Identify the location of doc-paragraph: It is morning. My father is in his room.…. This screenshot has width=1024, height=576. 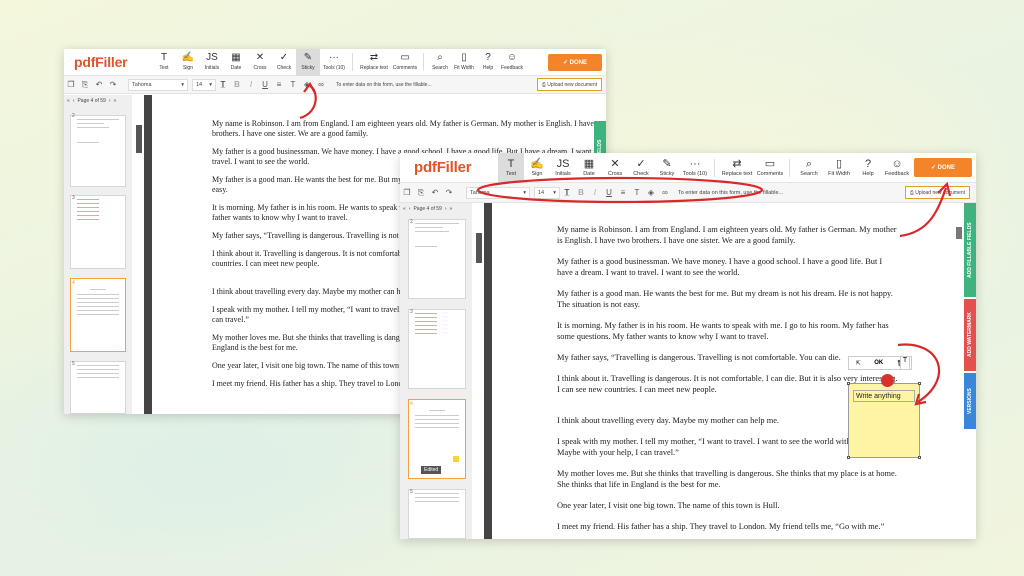
(728, 331).